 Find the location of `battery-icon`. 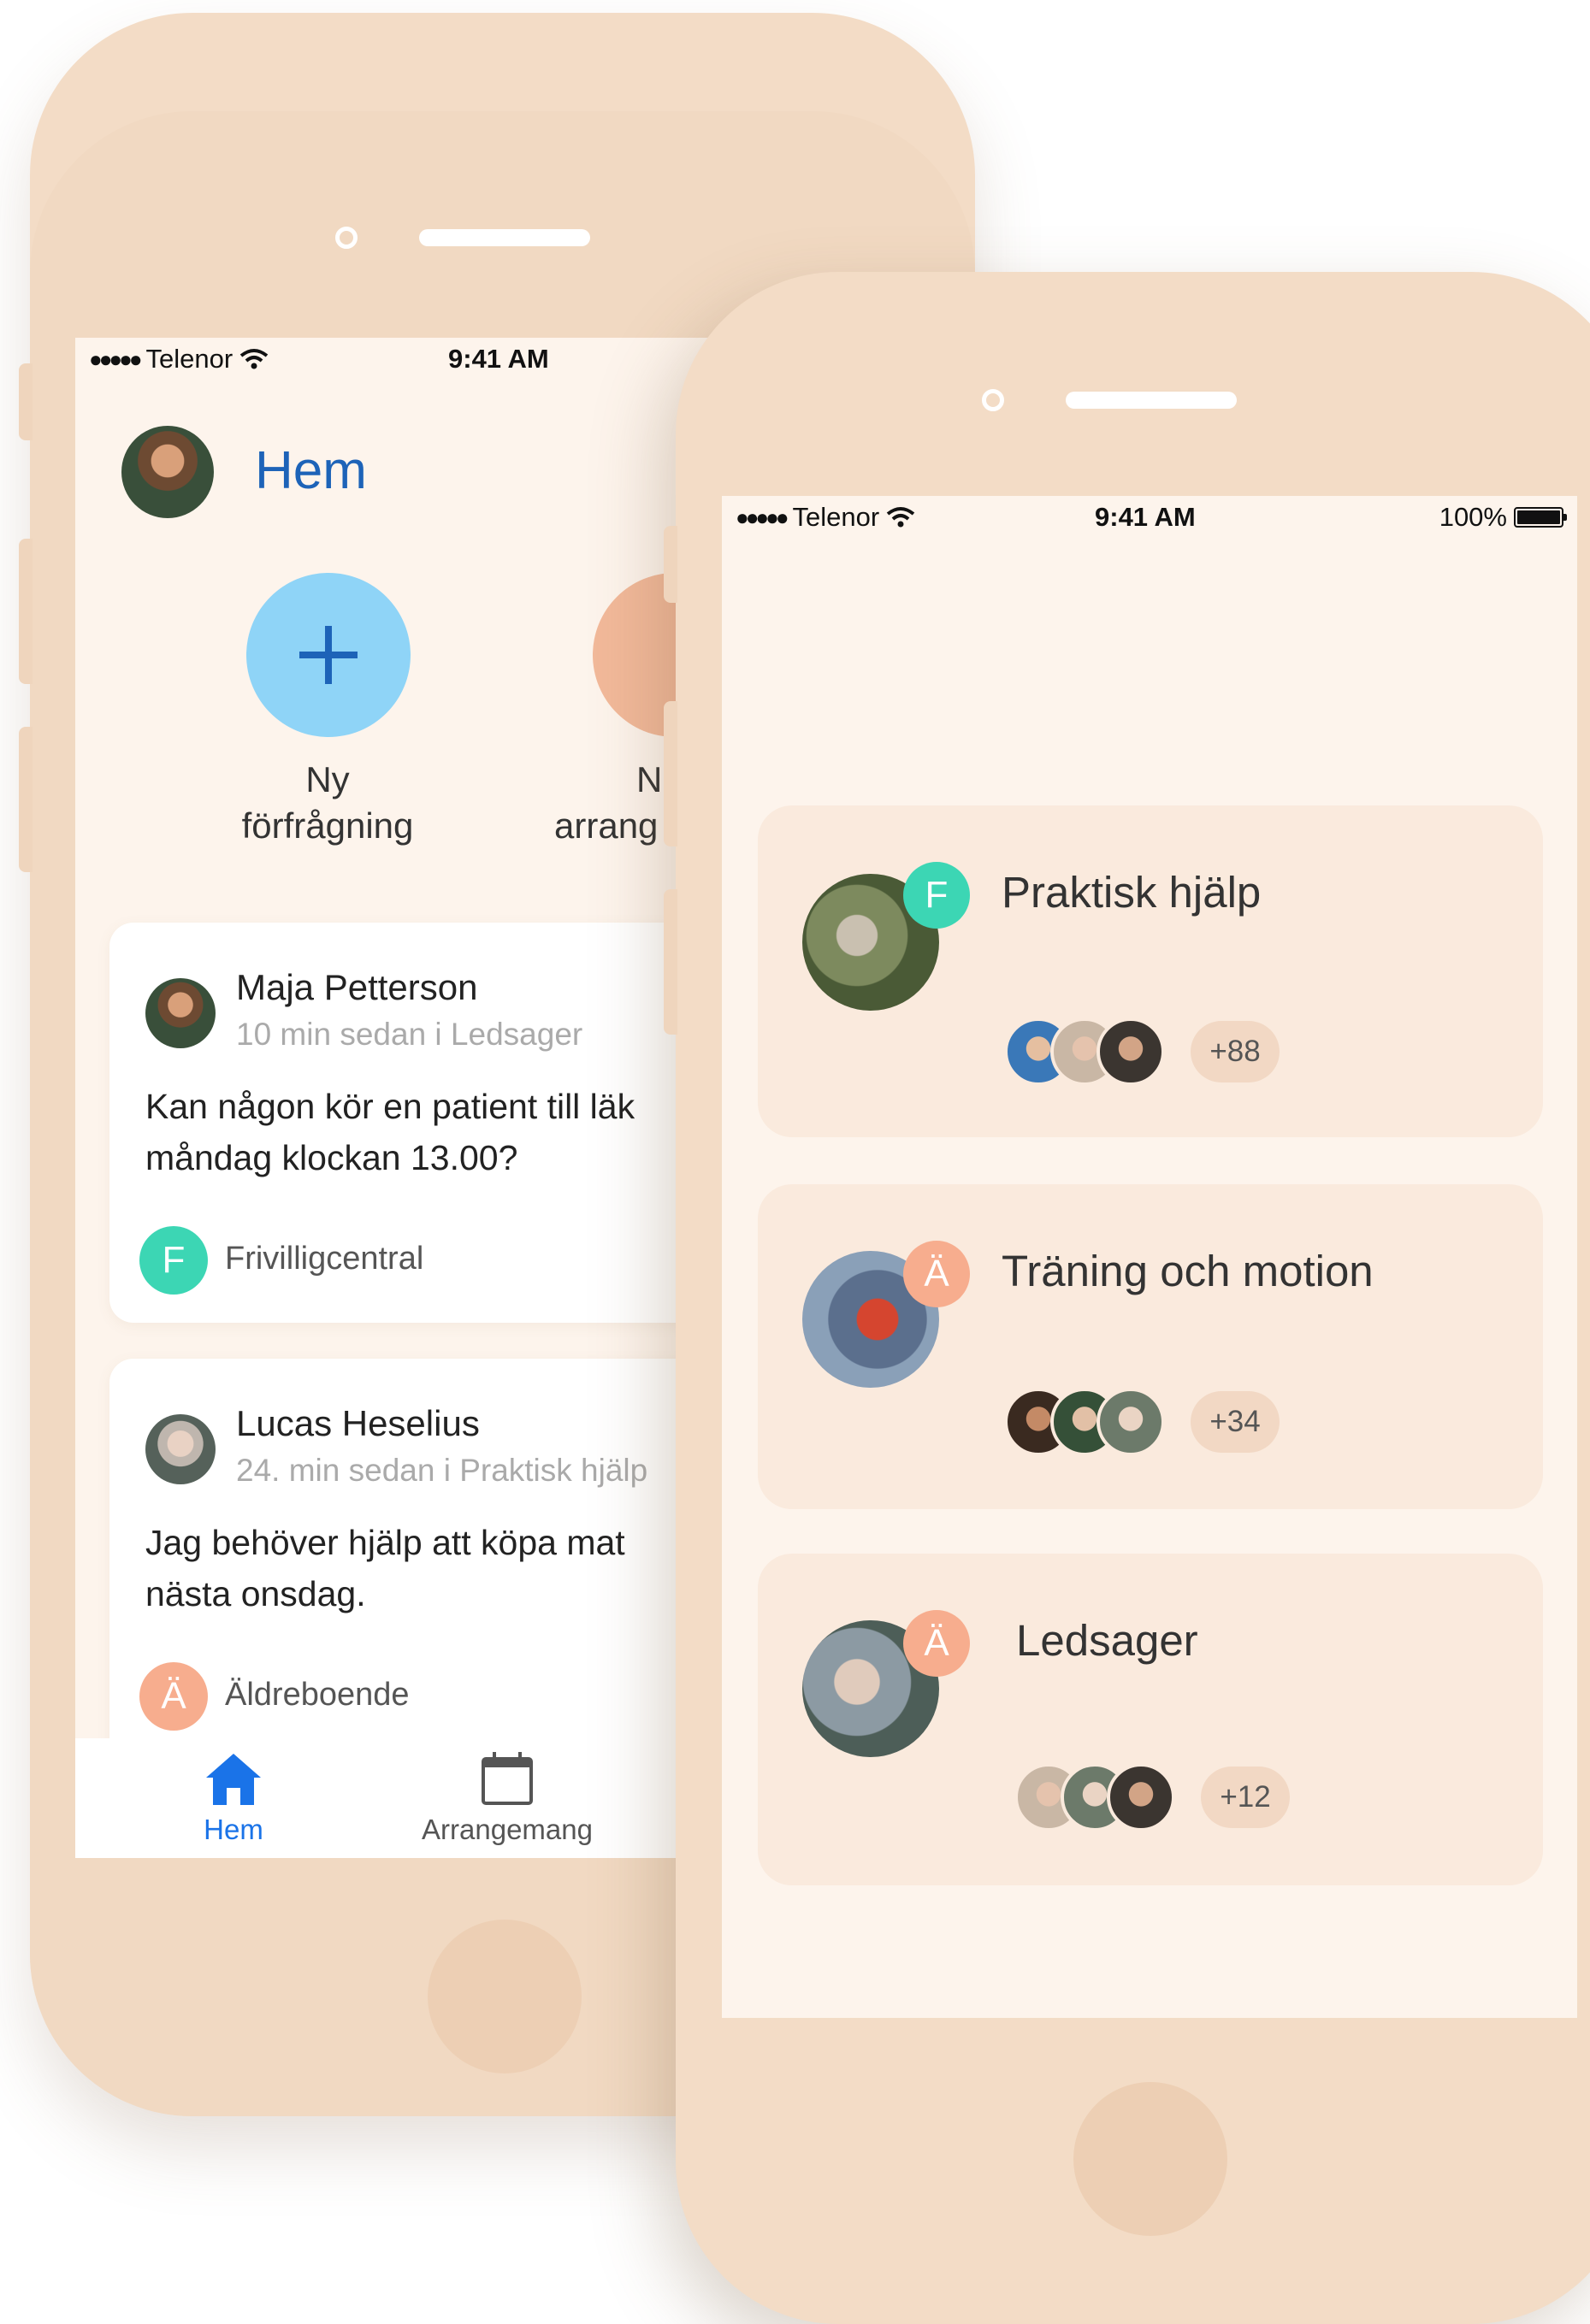

battery-icon is located at coordinates (1541, 517).